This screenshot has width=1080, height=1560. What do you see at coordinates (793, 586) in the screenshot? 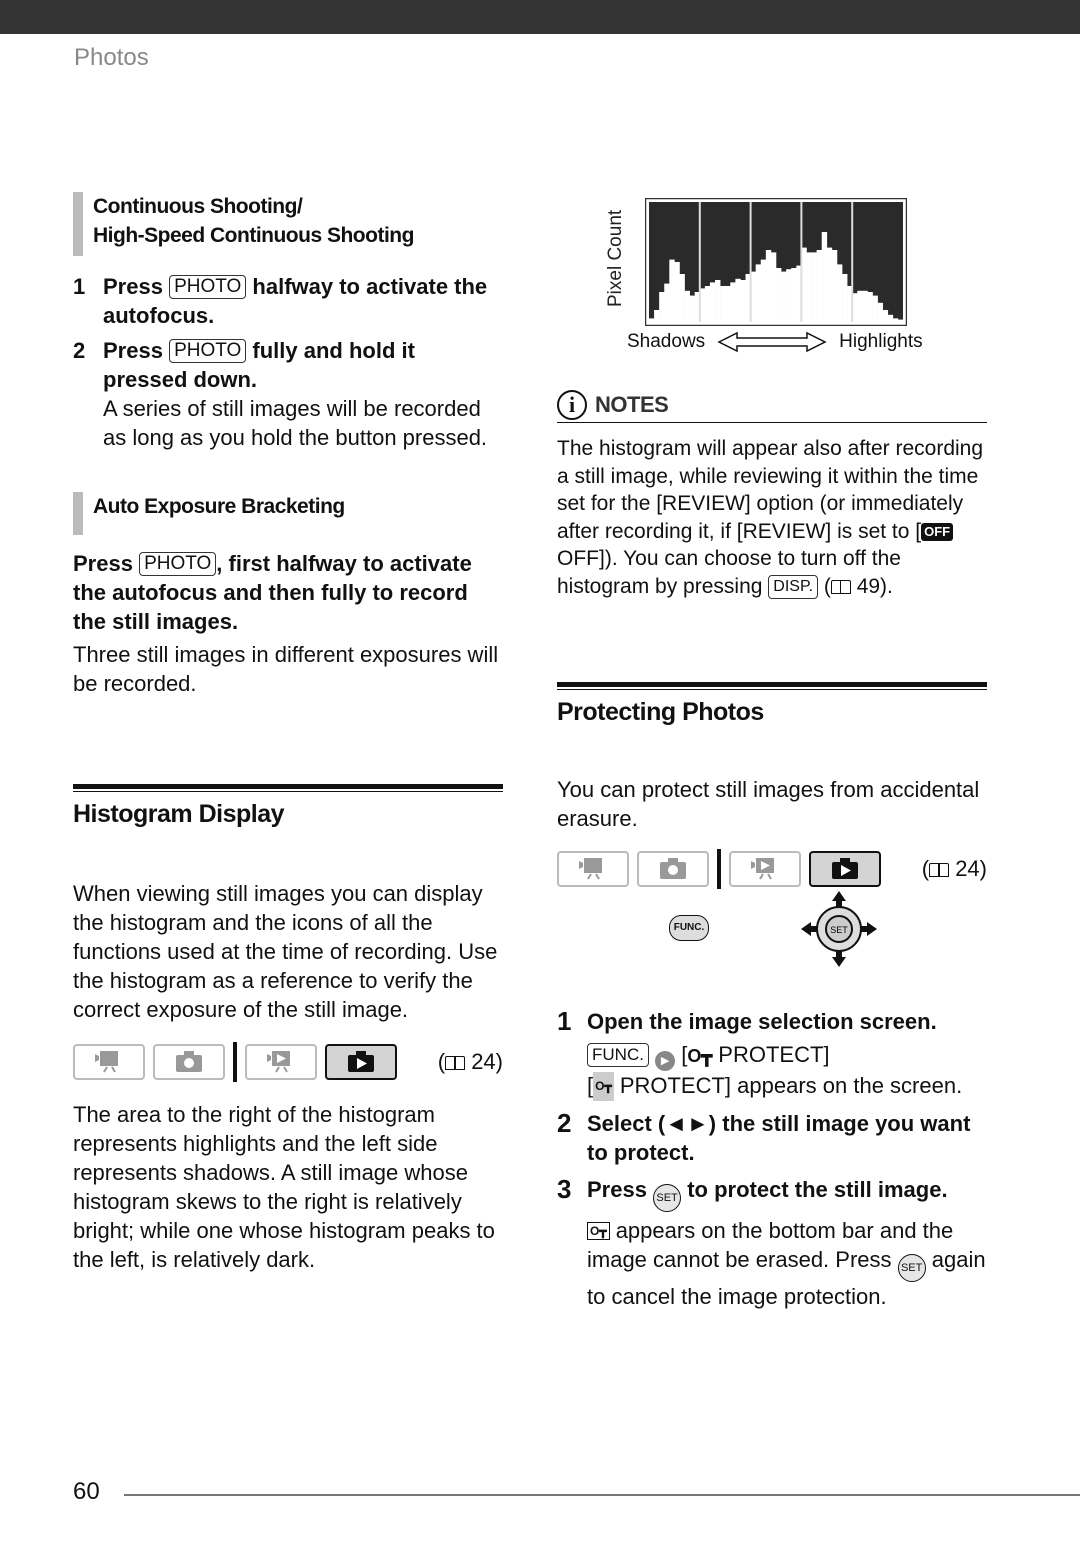
I see `disp-key: DISP.` at bounding box center [793, 586].